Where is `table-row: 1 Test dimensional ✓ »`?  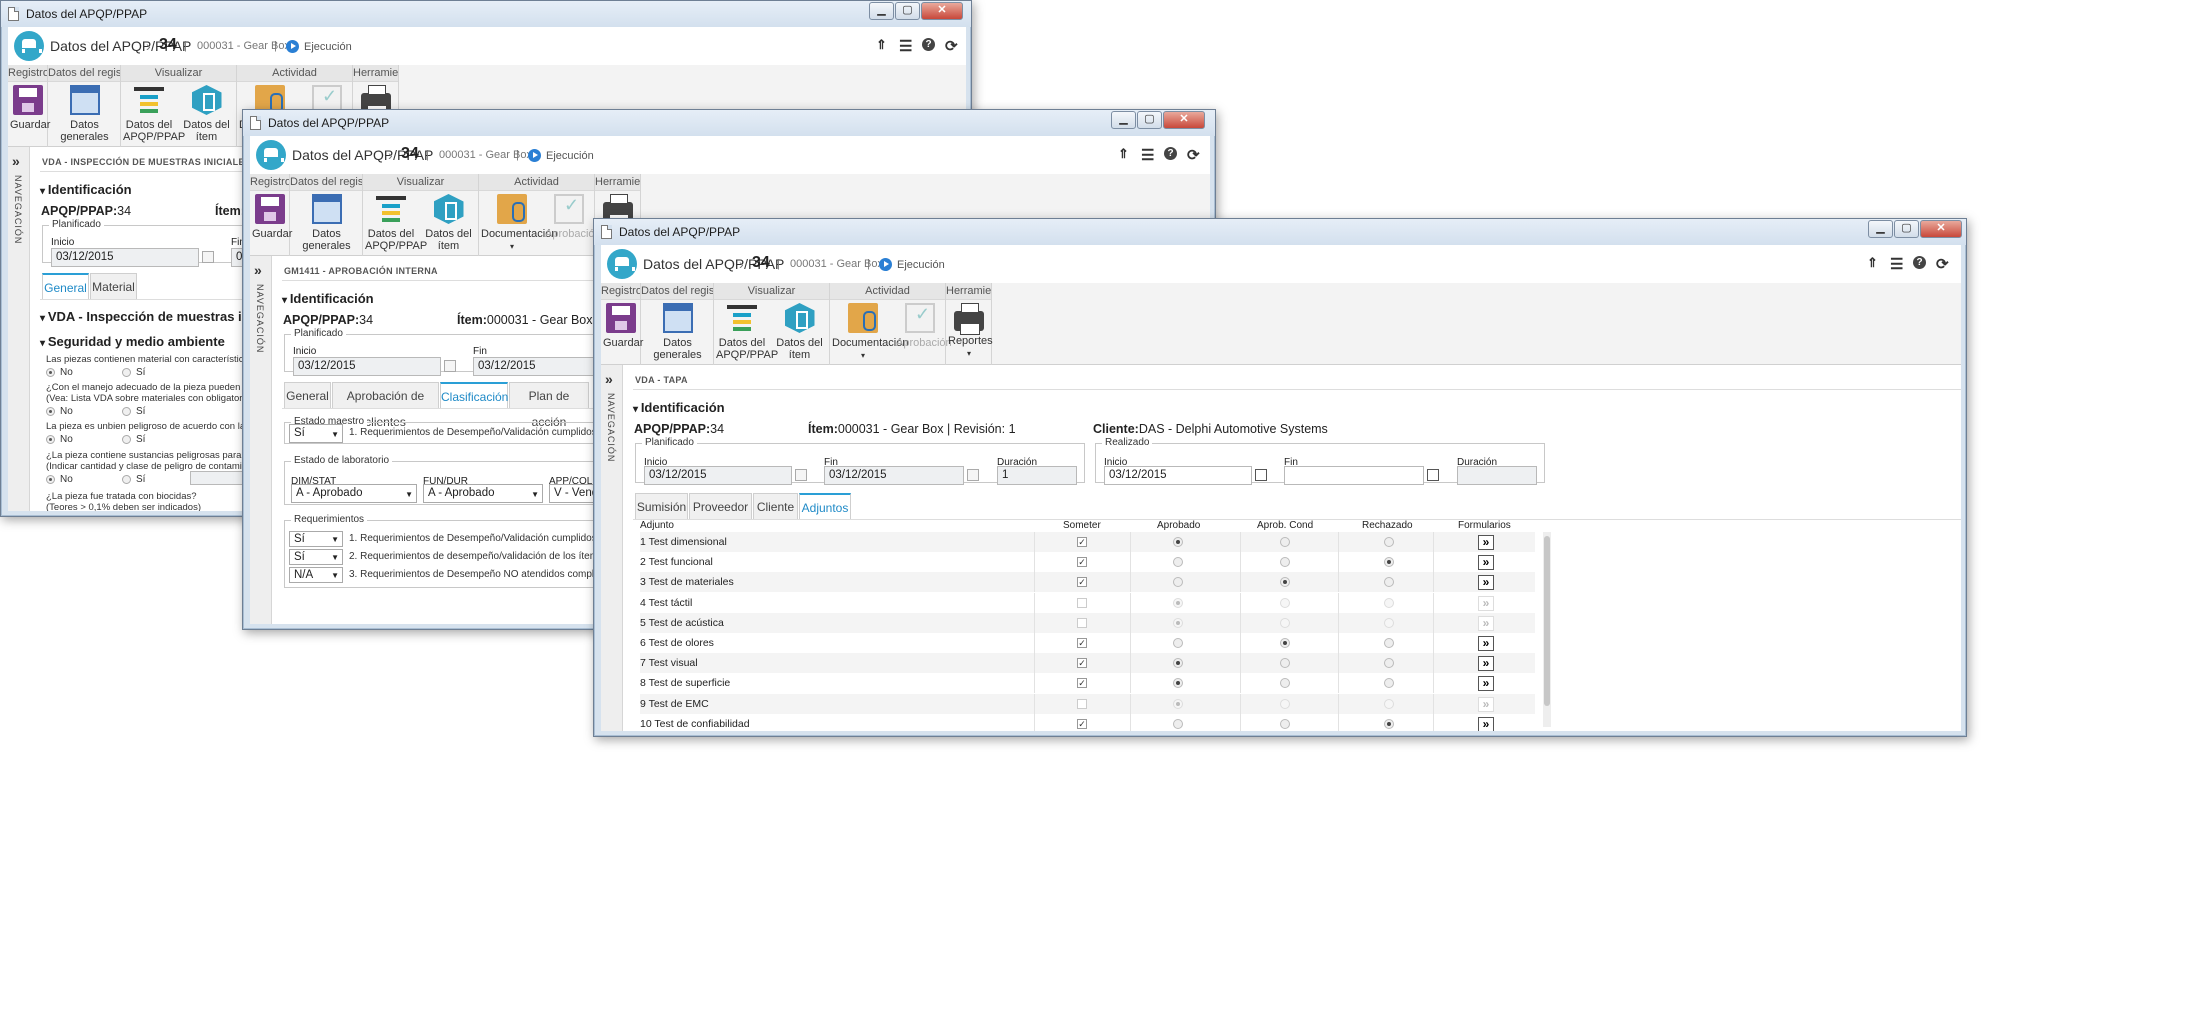
table-row: 1 Test dimensional ✓ » is located at coordinates (1087, 542).